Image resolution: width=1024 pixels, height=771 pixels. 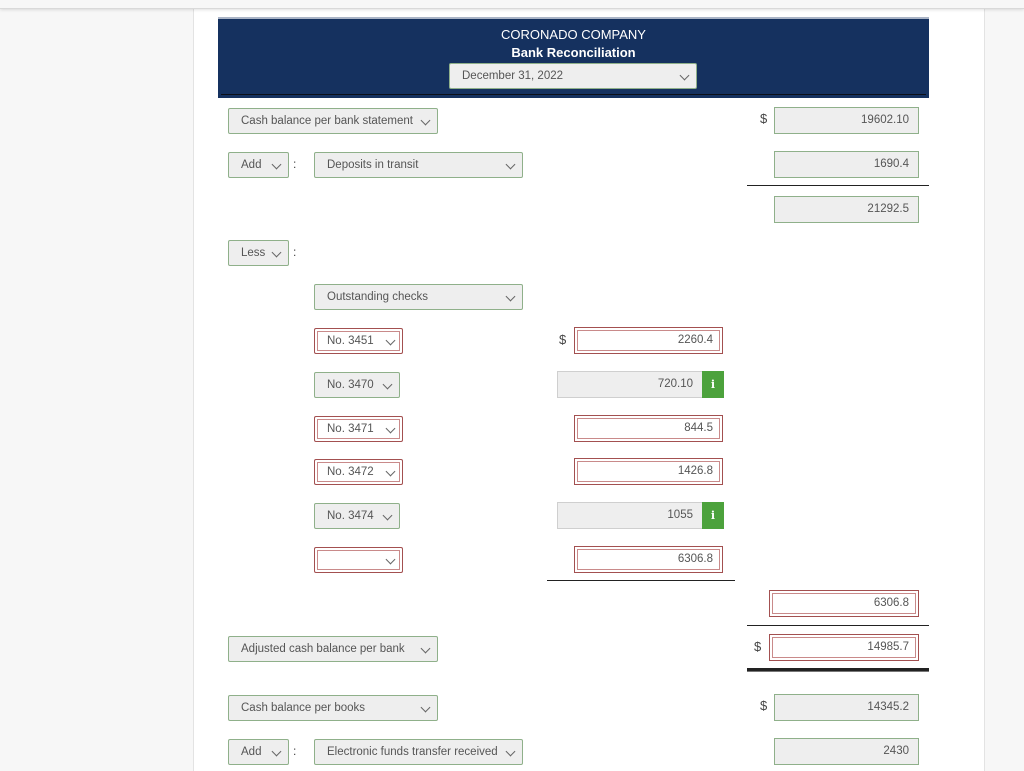 I want to click on books-start-label-select: Cash balance per books, so click(x=333, y=708).